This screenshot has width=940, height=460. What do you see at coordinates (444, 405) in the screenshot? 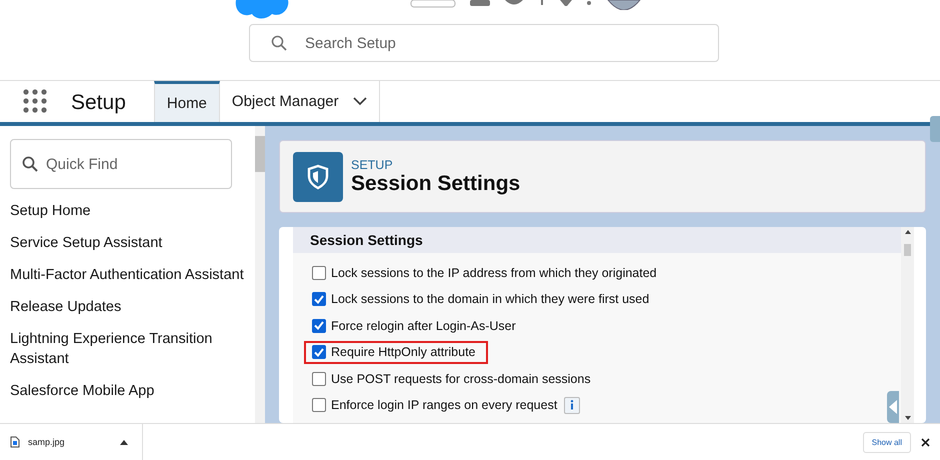
I see `option-label: Enforce login IP ranges on every request` at bounding box center [444, 405].